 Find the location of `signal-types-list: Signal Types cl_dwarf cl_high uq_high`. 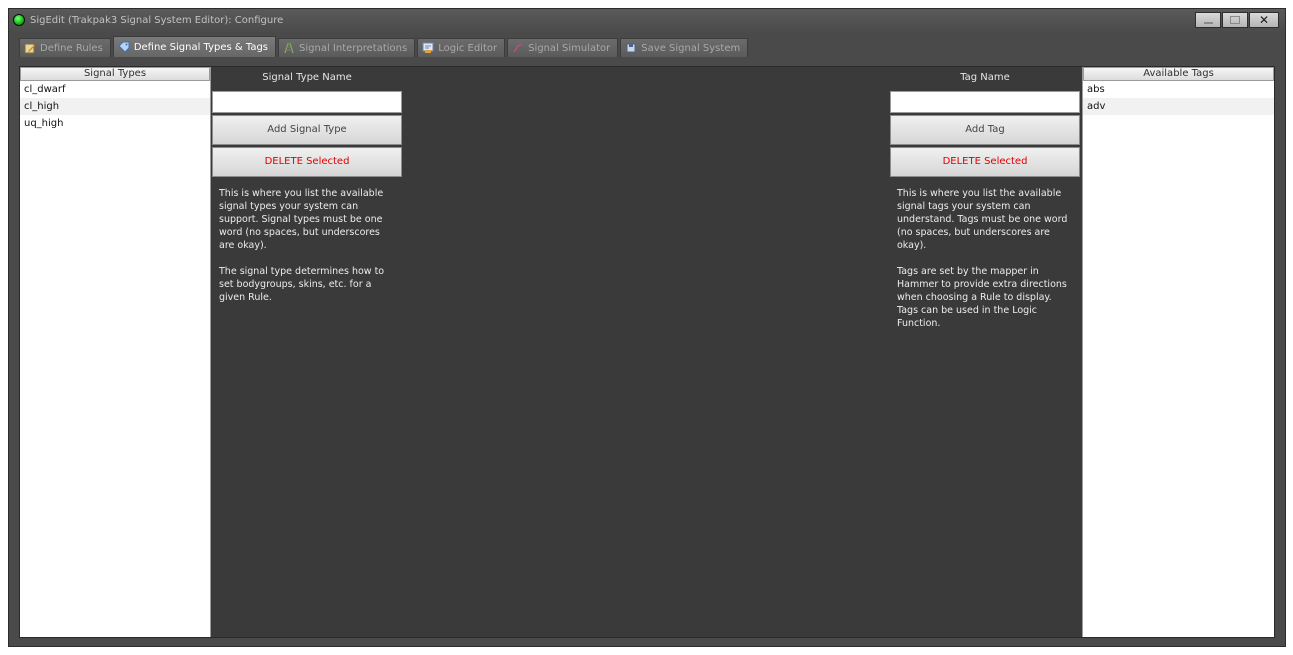

signal-types-list: Signal Types cl_dwarf cl_high uq_high is located at coordinates (115, 352).